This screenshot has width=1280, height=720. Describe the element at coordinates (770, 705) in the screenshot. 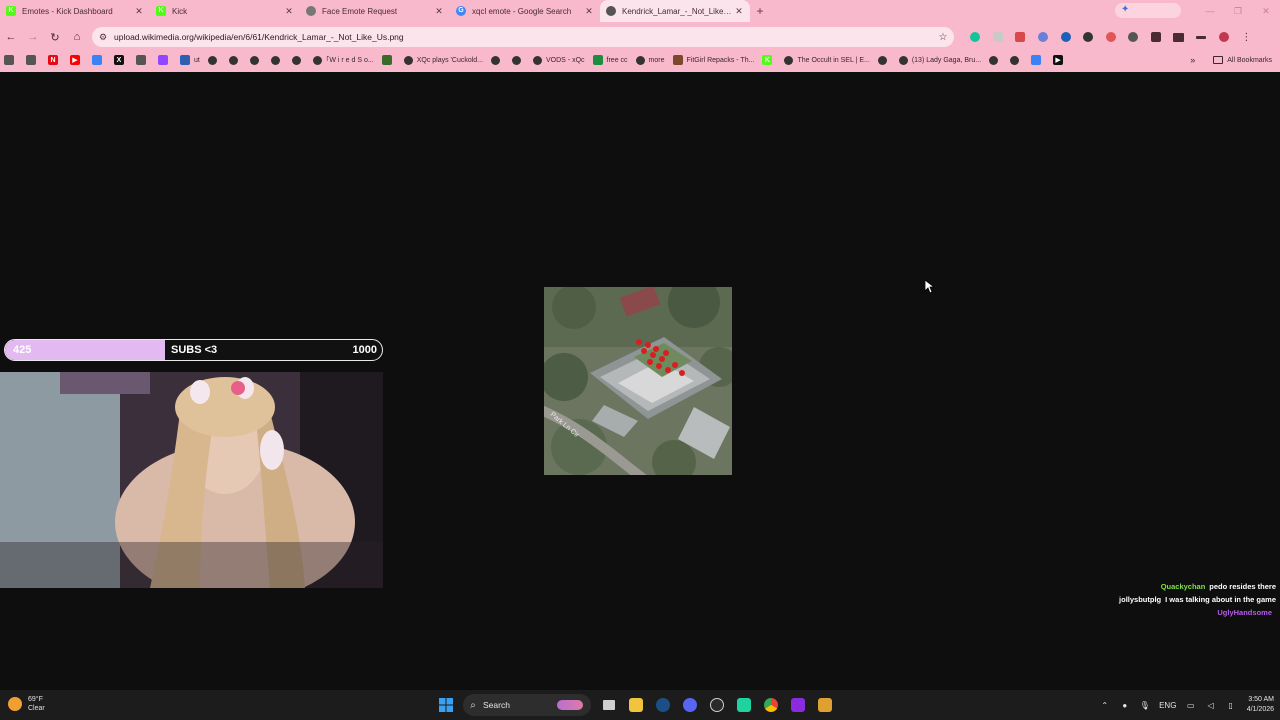

I see `chrome-icon` at that location.